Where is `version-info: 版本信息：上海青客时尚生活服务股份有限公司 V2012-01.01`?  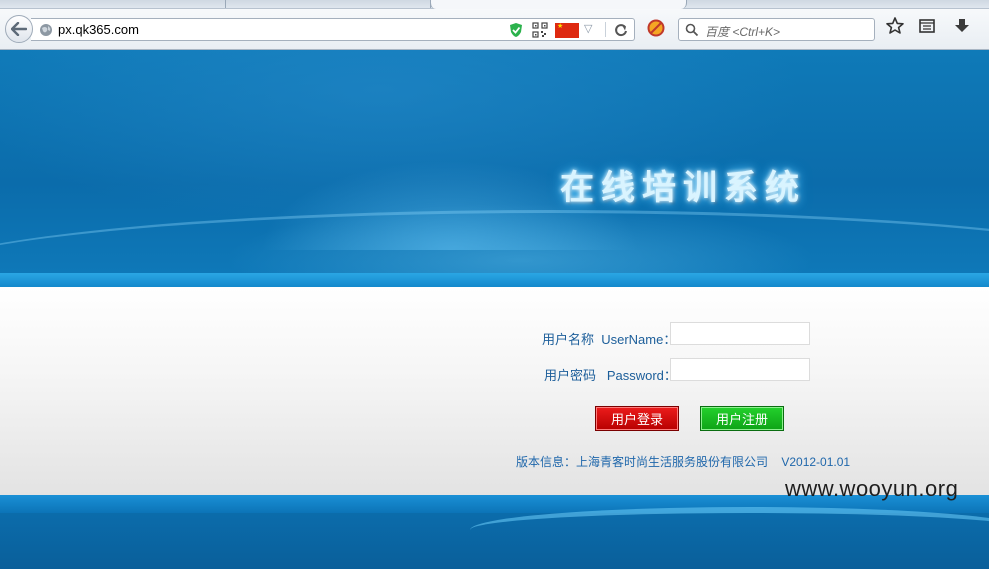 version-info: 版本信息：上海青客时尚生活服务股份有限公司 V2012-01.01 is located at coordinates (683, 462).